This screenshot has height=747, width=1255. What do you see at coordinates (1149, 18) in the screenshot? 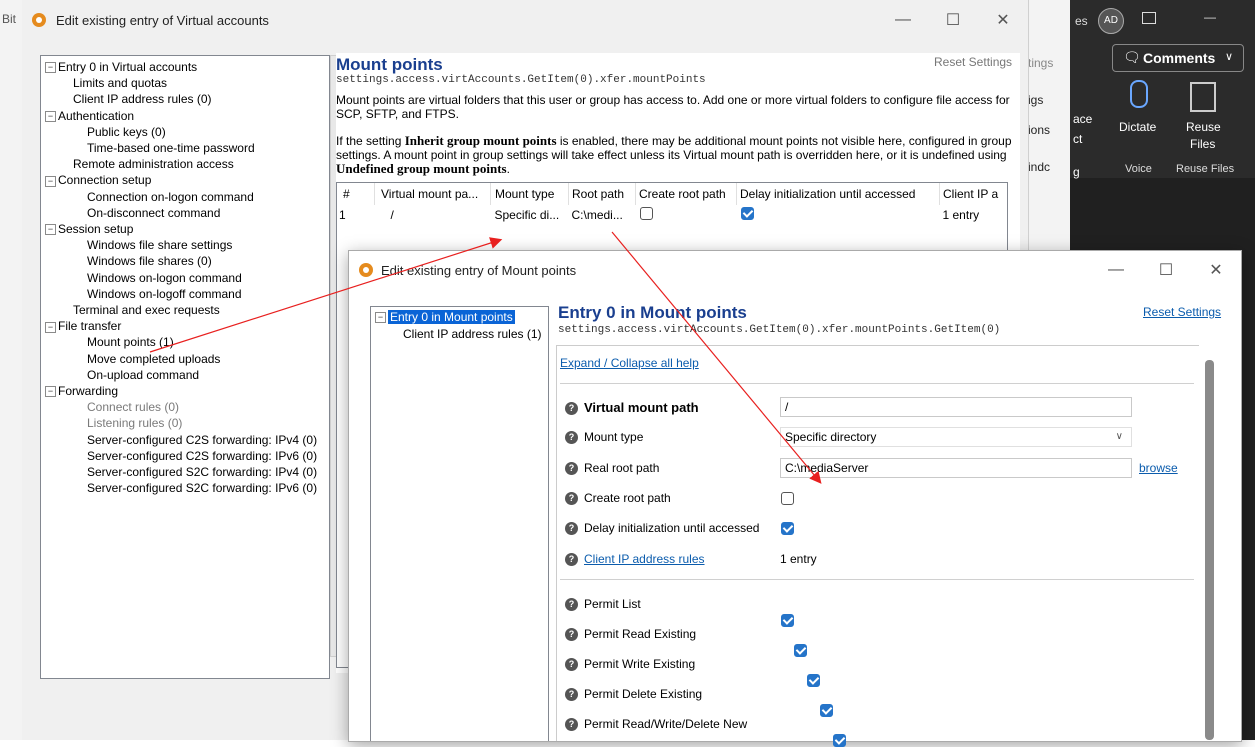
I see `ribbon-display-icon` at bounding box center [1149, 18].